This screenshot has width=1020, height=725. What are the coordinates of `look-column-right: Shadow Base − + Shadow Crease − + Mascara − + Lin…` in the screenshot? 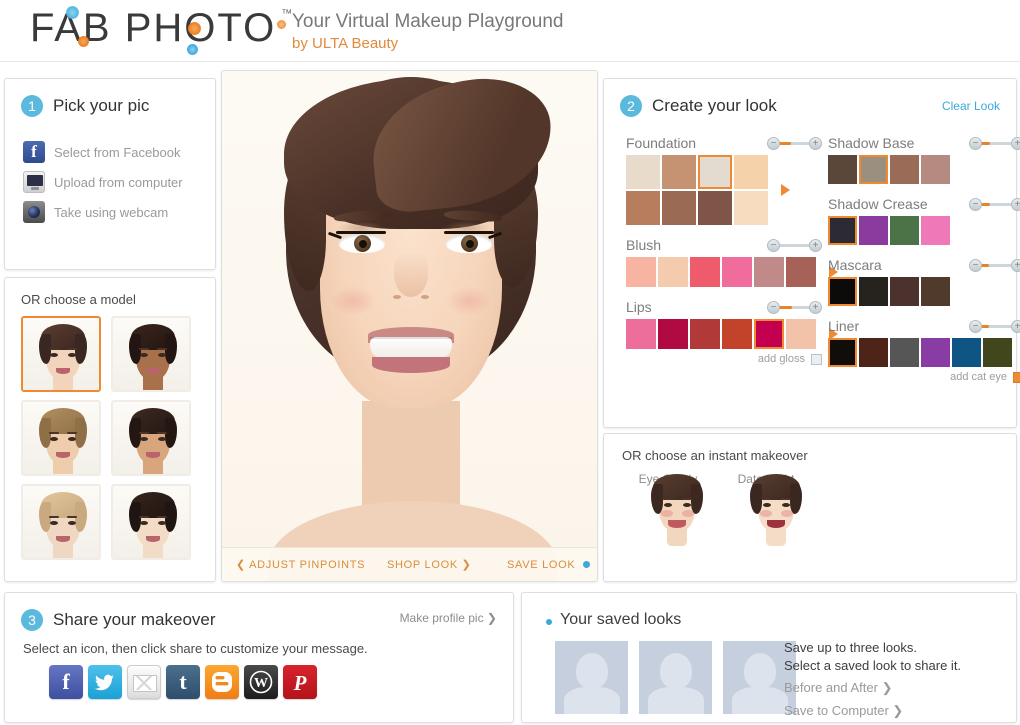 It's located at (924, 261).